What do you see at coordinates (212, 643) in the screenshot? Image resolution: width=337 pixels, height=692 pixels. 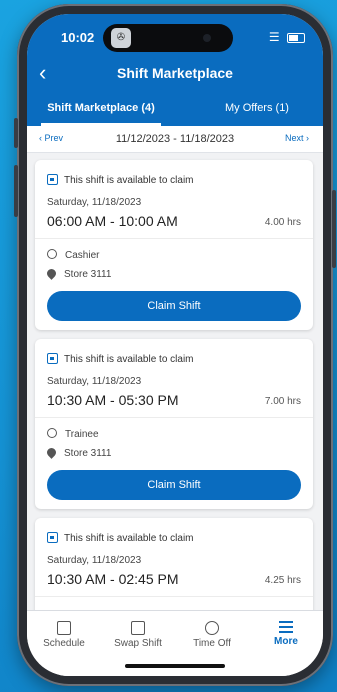 I see `nav-label: Time Off` at bounding box center [212, 643].